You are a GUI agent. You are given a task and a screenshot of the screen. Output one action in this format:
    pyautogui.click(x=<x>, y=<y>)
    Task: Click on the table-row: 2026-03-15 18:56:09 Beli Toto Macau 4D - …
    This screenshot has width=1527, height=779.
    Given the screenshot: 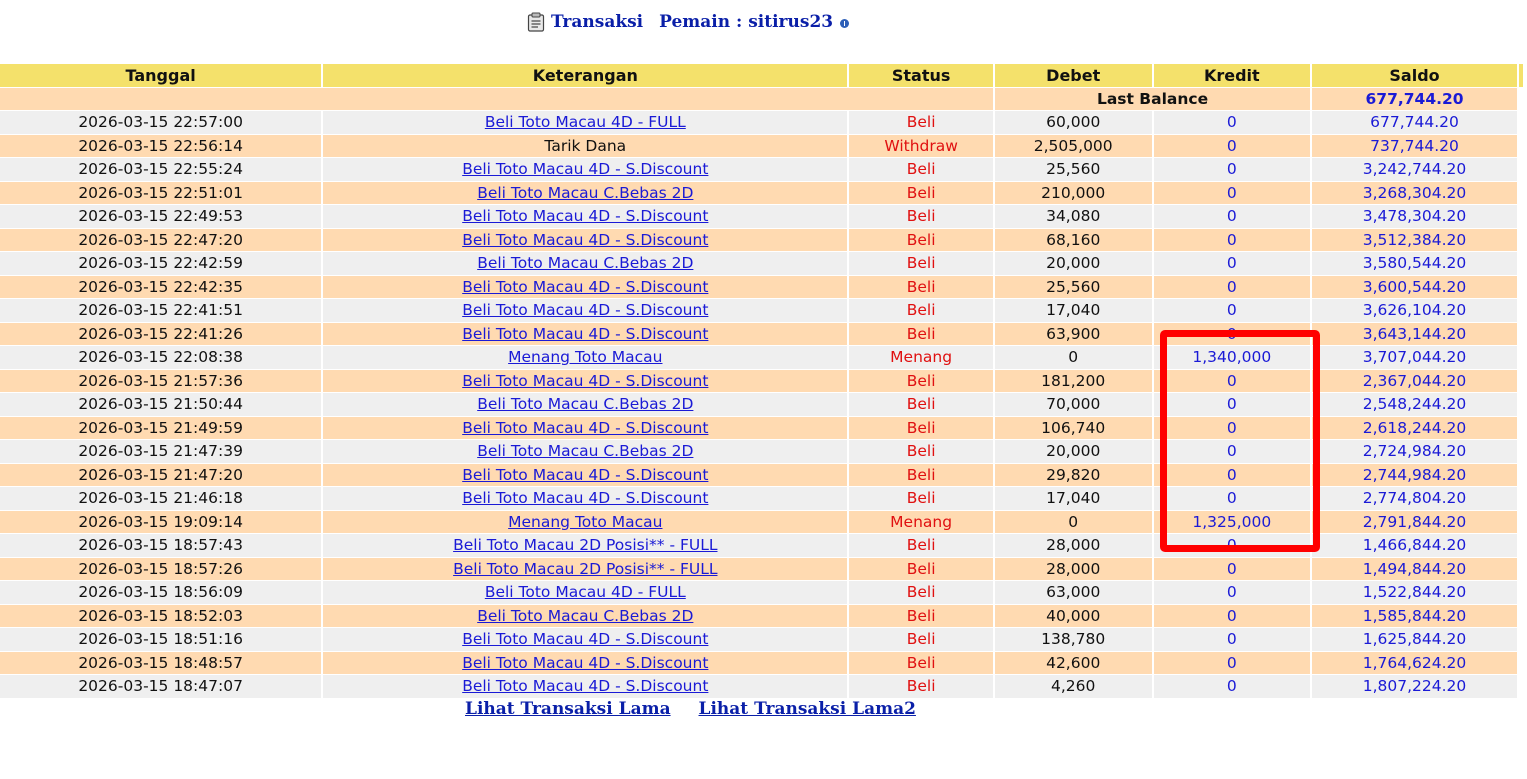 What is the action you would take?
    pyautogui.click(x=761, y=592)
    